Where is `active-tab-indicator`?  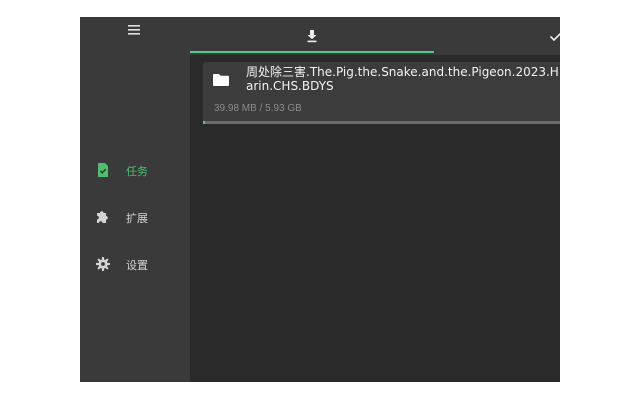
active-tab-indicator is located at coordinates (312, 52).